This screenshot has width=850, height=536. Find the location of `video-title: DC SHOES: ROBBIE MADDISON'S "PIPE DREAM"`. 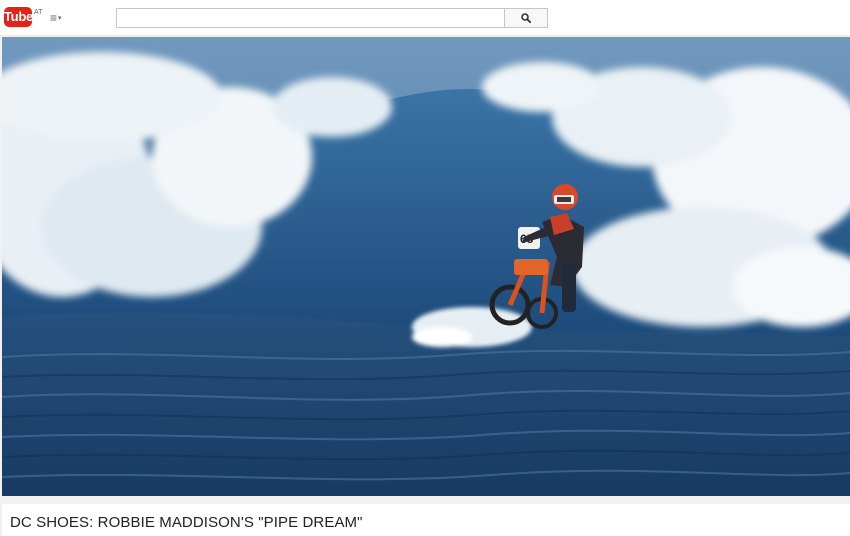

video-title: DC SHOES: ROBBIE MADDISON'S "PIPE DREAM" is located at coordinates (186, 522).